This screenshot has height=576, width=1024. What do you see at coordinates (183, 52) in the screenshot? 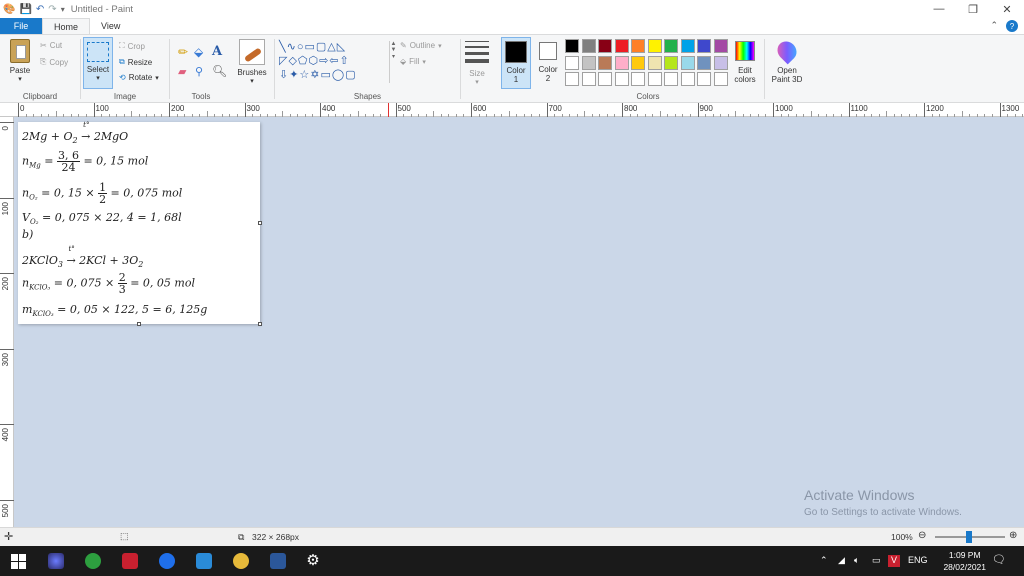
I see `pencil-icon: ✏` at bounding box center [183, 52].